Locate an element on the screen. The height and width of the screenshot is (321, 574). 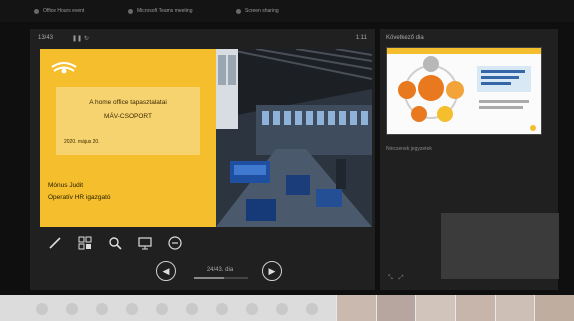
zoom-button is located at coordinates (115, 243).